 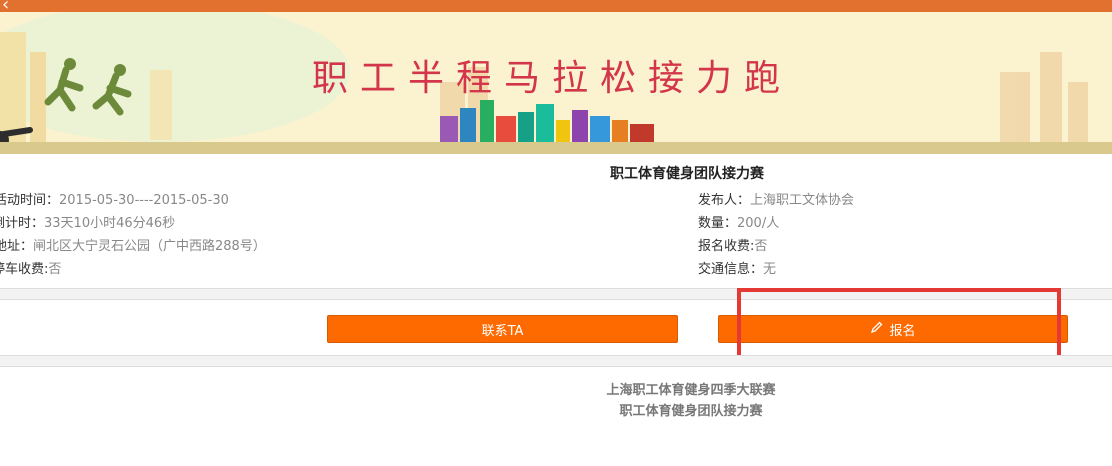 I want to click on quantity: 数量：200/人, so click(x=739, y=223).